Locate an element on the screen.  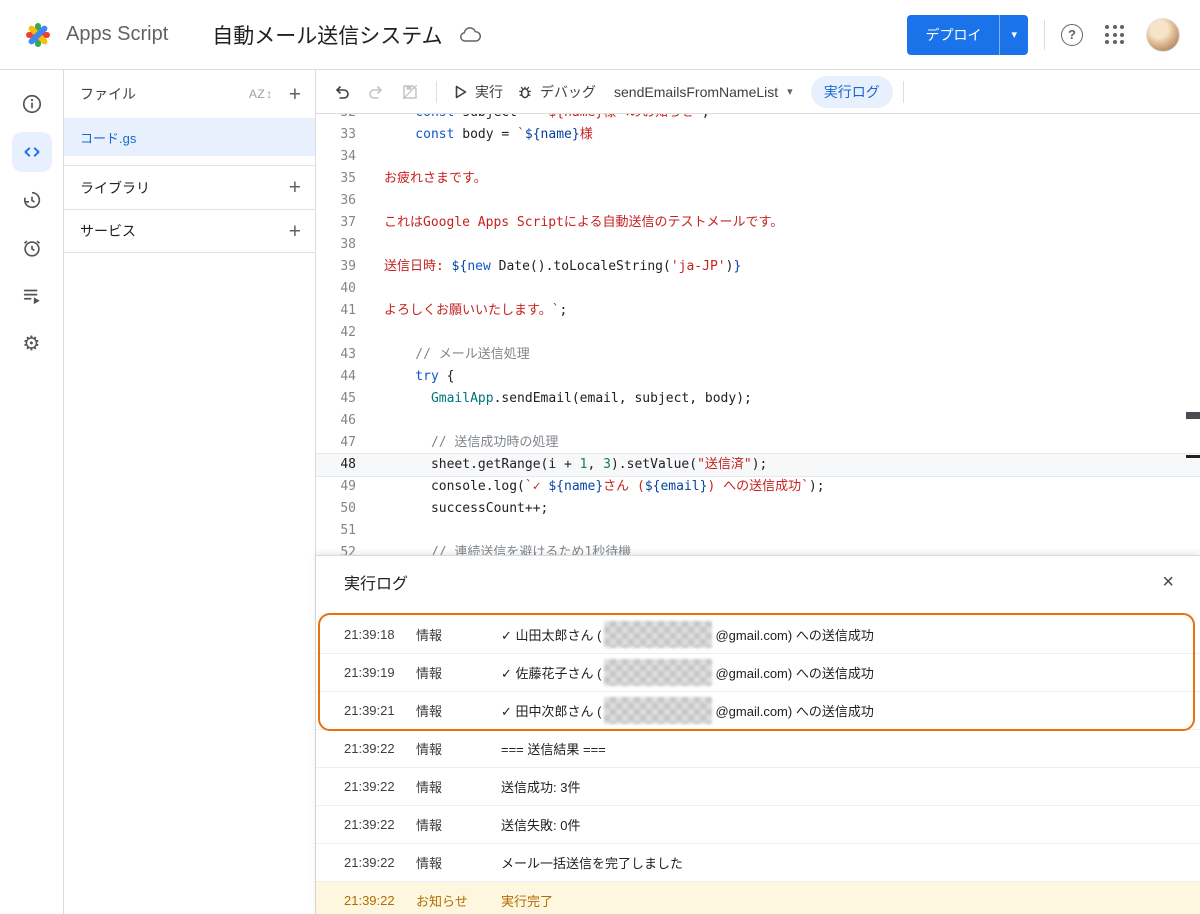
code-text: const body = `${name}様 is located at coordinates (504, 134).